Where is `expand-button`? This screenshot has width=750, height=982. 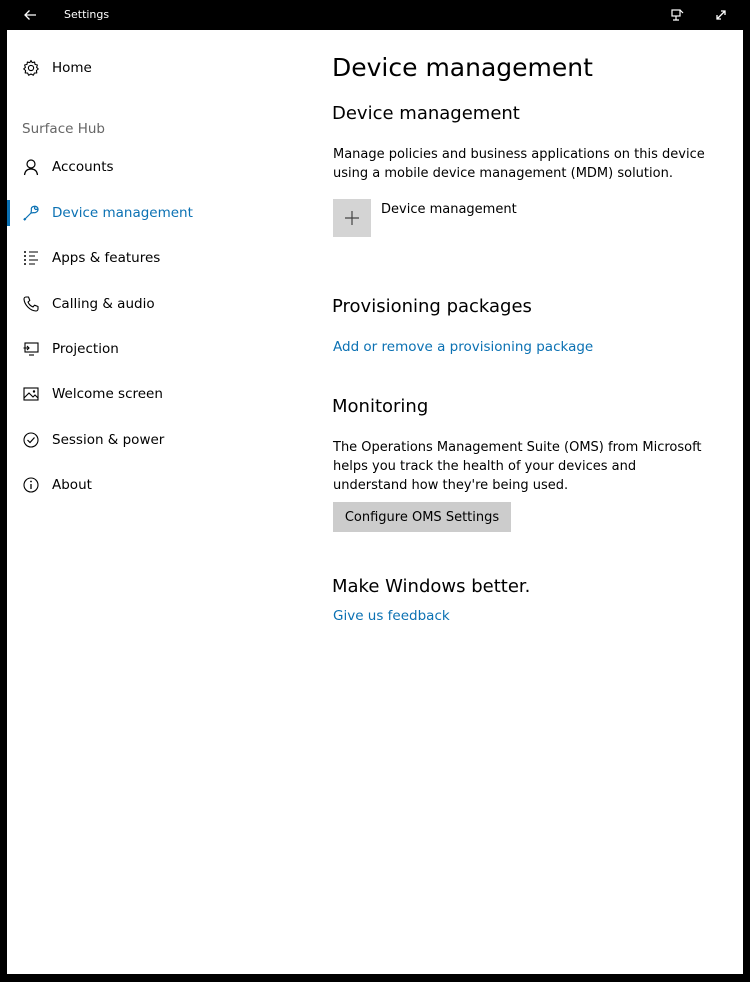 expand-button is located at coordinates (721, 15).